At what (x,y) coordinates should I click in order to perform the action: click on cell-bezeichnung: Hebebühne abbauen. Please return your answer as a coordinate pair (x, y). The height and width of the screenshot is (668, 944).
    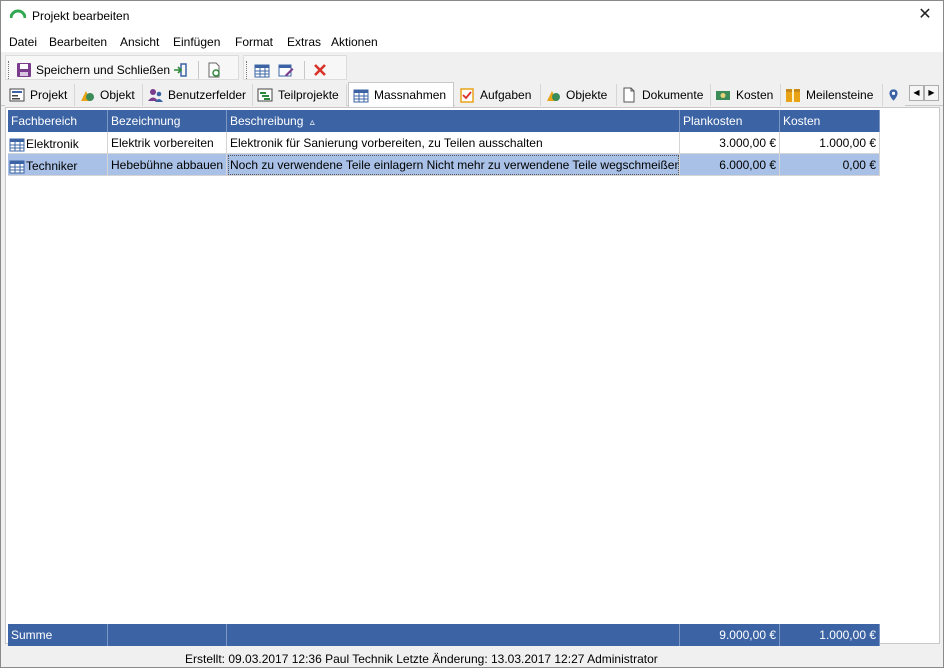
    Looking at the image, I should click on (167, 165).